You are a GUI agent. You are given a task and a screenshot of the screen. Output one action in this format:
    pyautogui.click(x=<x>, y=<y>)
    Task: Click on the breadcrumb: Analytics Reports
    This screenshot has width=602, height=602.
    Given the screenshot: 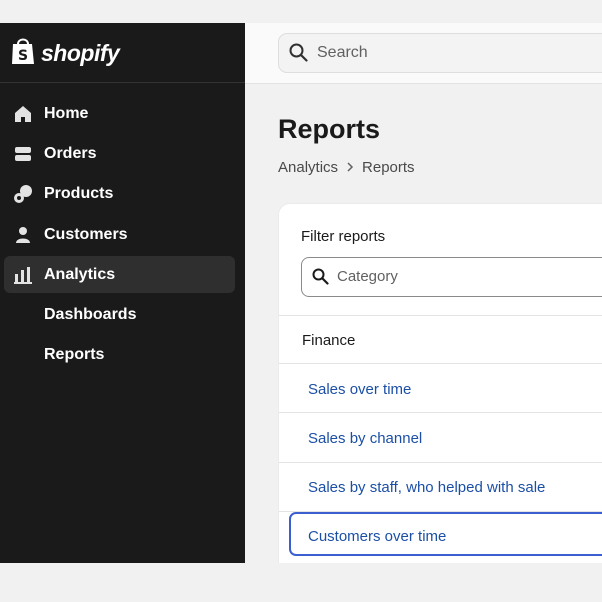 What is the action you would take?
    pyautogui.click(x=346, y=167)
    